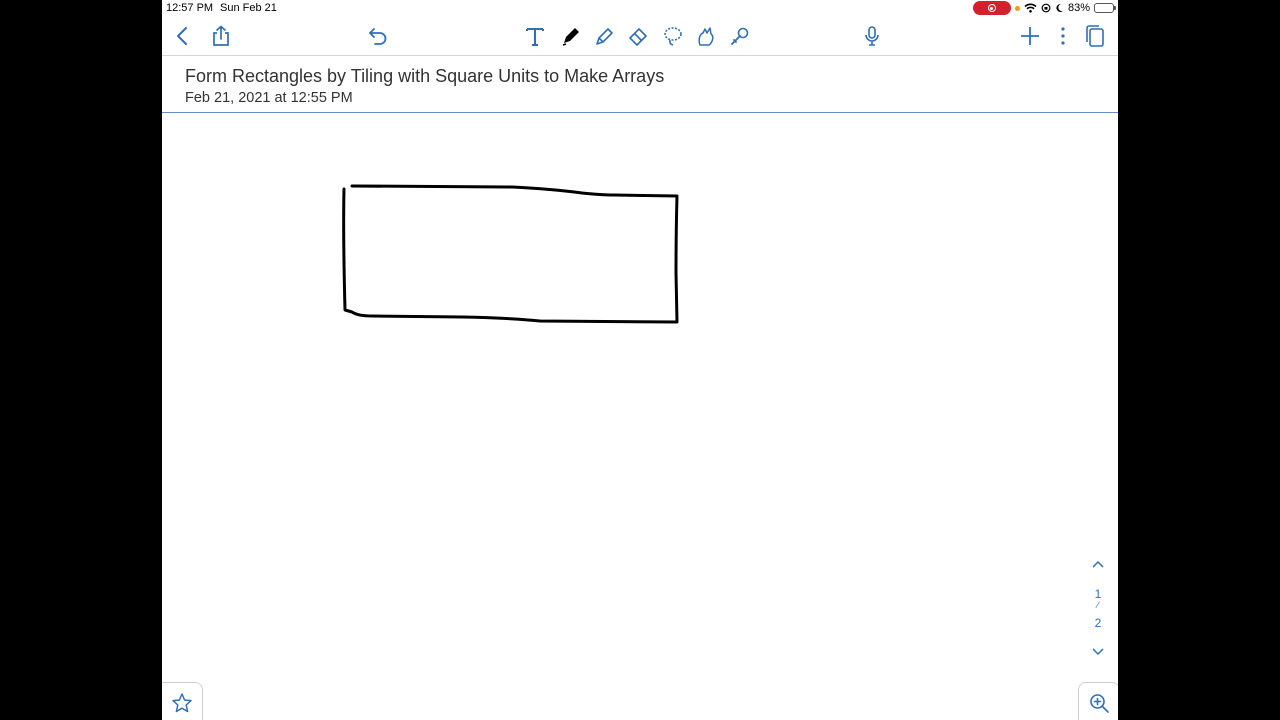 The image size is (1280, 720). I want to click on laser-pointer-icon, so click(740, 36).